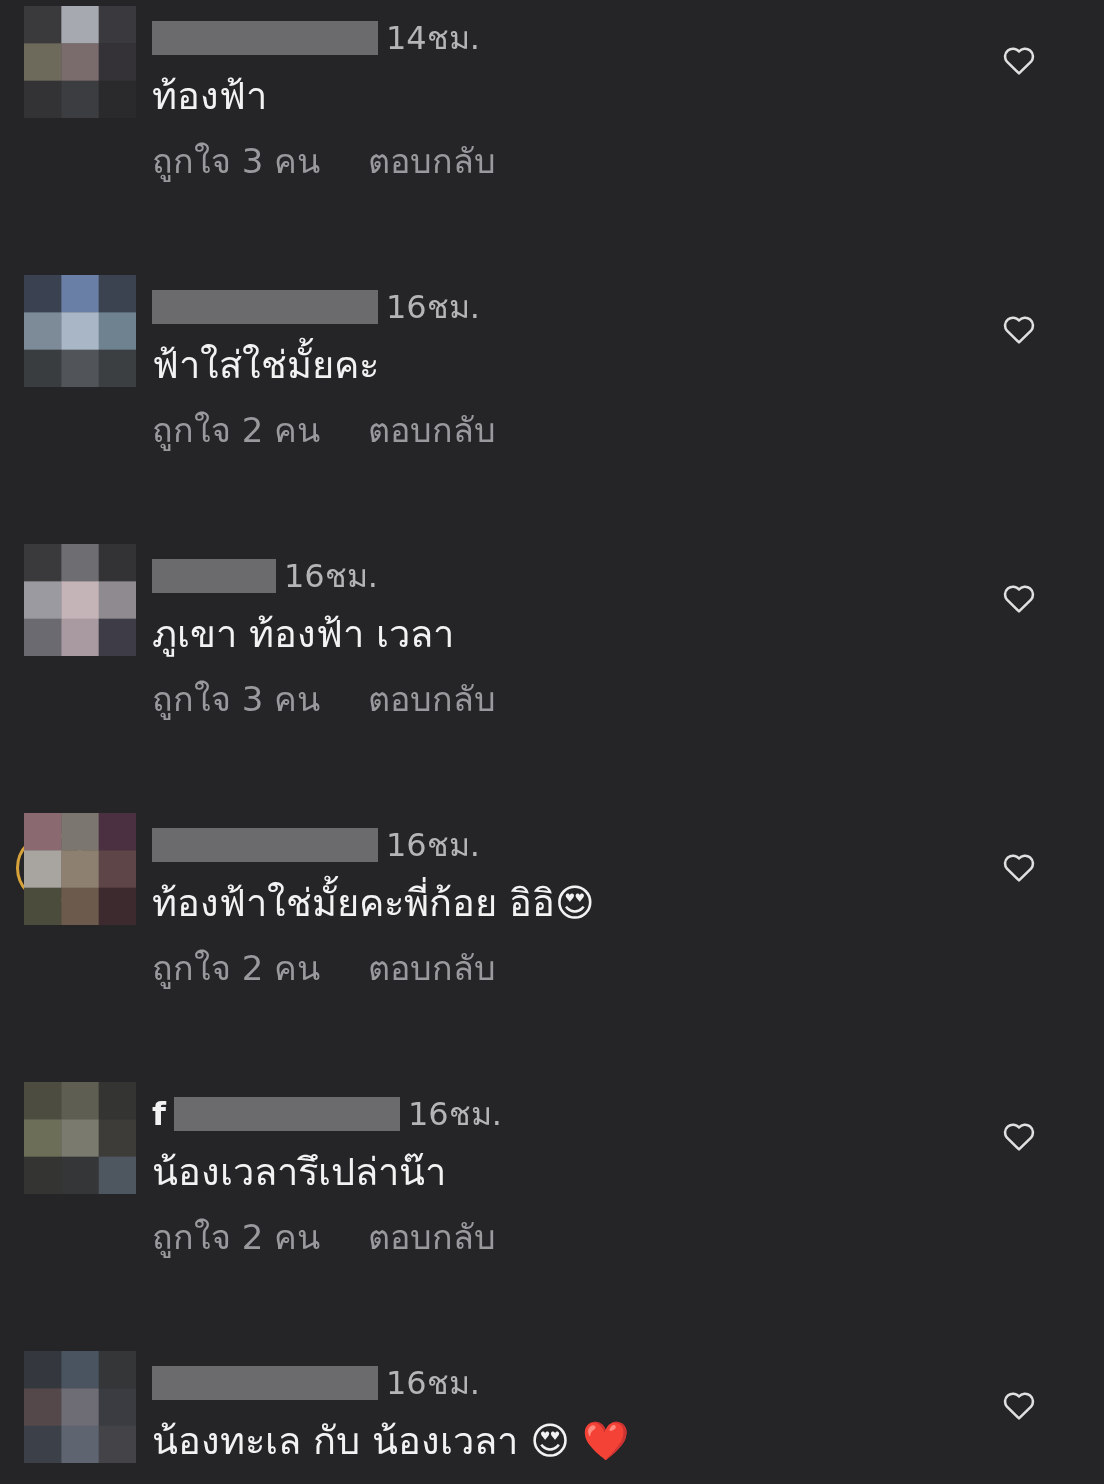 The width and height of the screenshot is (1104, 1484). I want to click on comment-time: 14ชม., so click(433, 38).